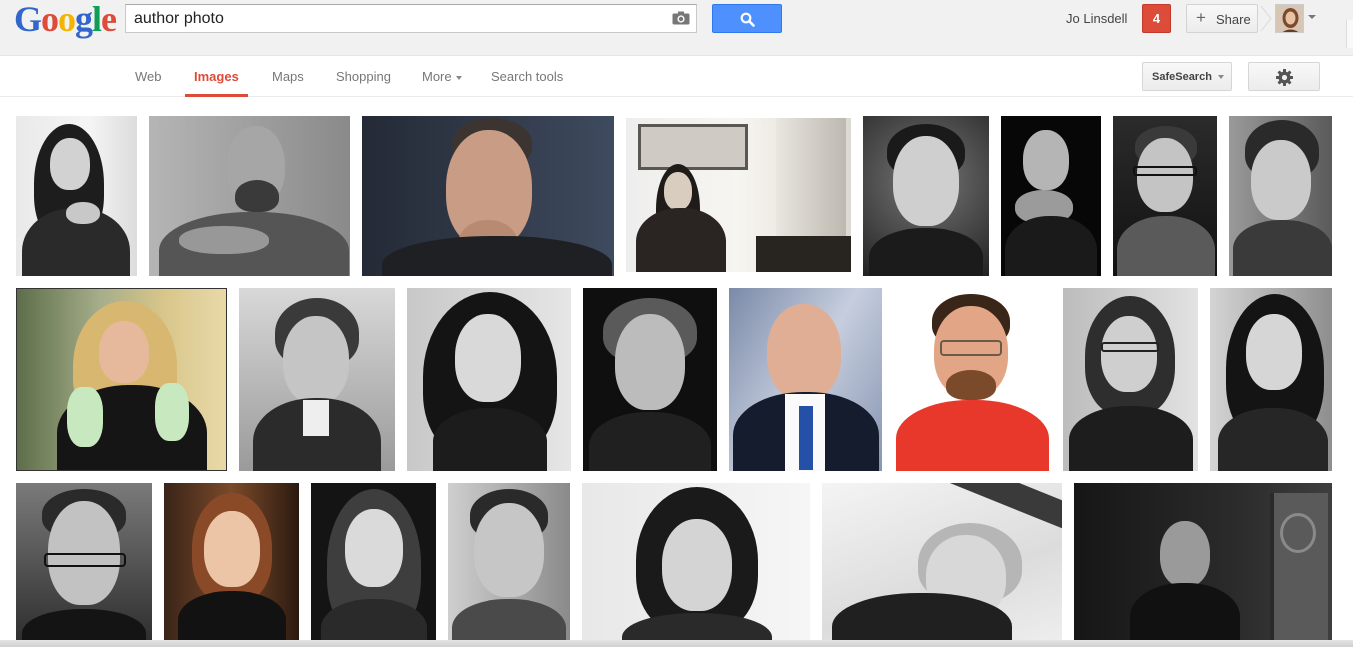 The image size is (1353, 647). I want to click on tab-search-tools: Search tools, so click(527, 76).